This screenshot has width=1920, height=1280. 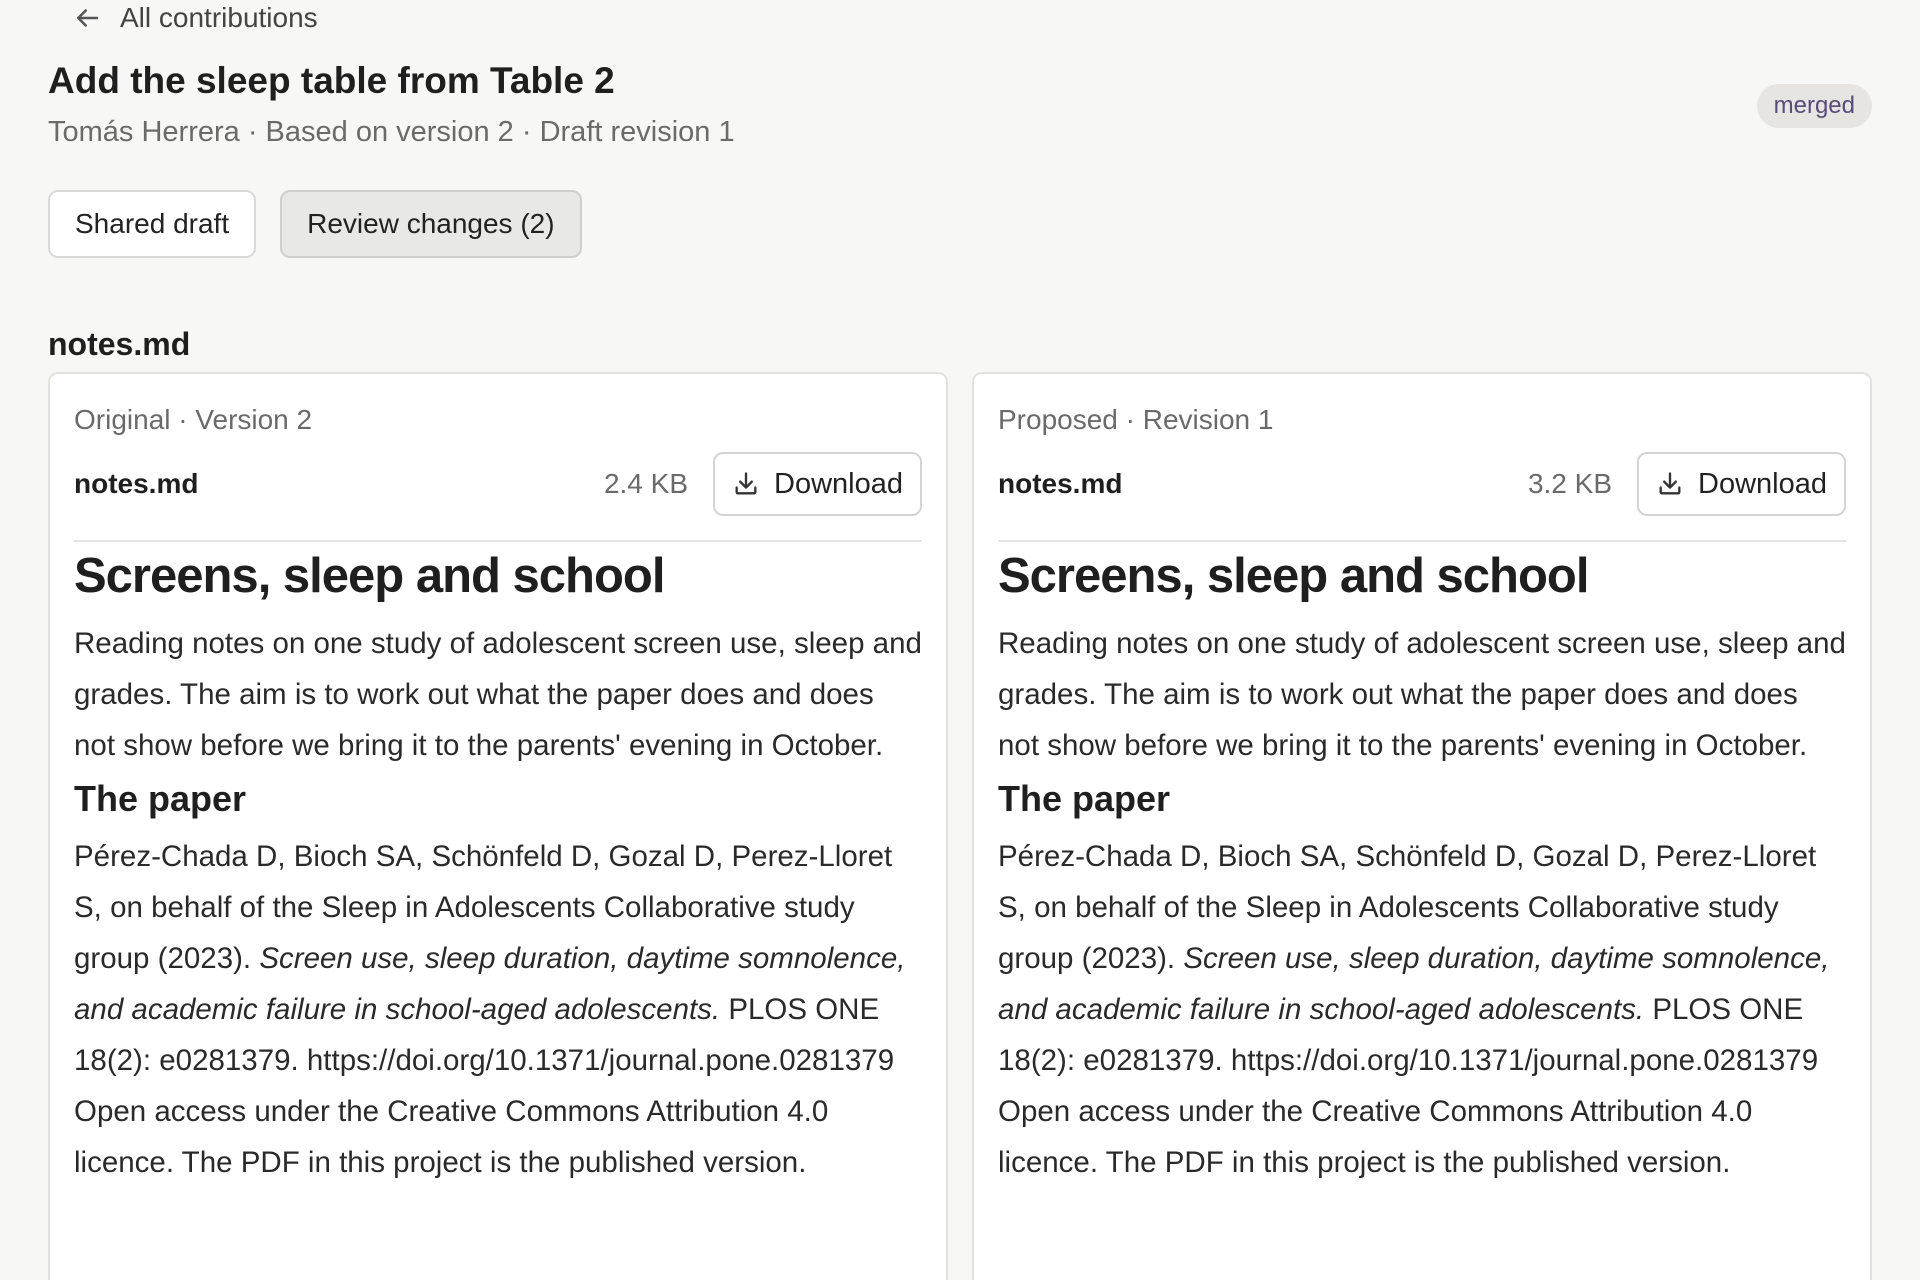 What do you see at coordinates (1422, 497) in the screenshot?
I see `file-header-row: notes.md 3.2 KB Download` at bounding box center [1422, 497].